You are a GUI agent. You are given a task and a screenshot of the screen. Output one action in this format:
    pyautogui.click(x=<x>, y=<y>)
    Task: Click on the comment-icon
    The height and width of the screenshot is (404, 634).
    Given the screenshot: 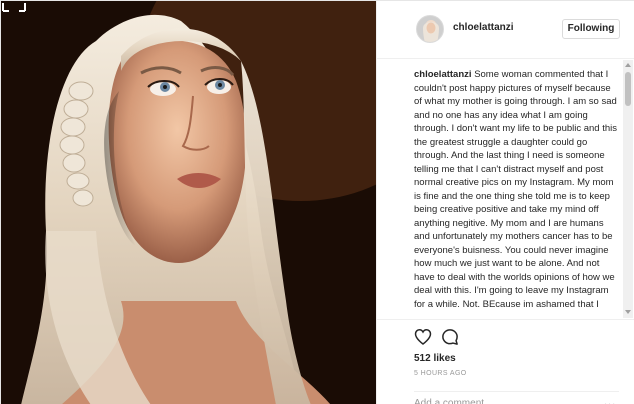 What is the action you would take?
    pyautogui.click(x=450, y=337)
    